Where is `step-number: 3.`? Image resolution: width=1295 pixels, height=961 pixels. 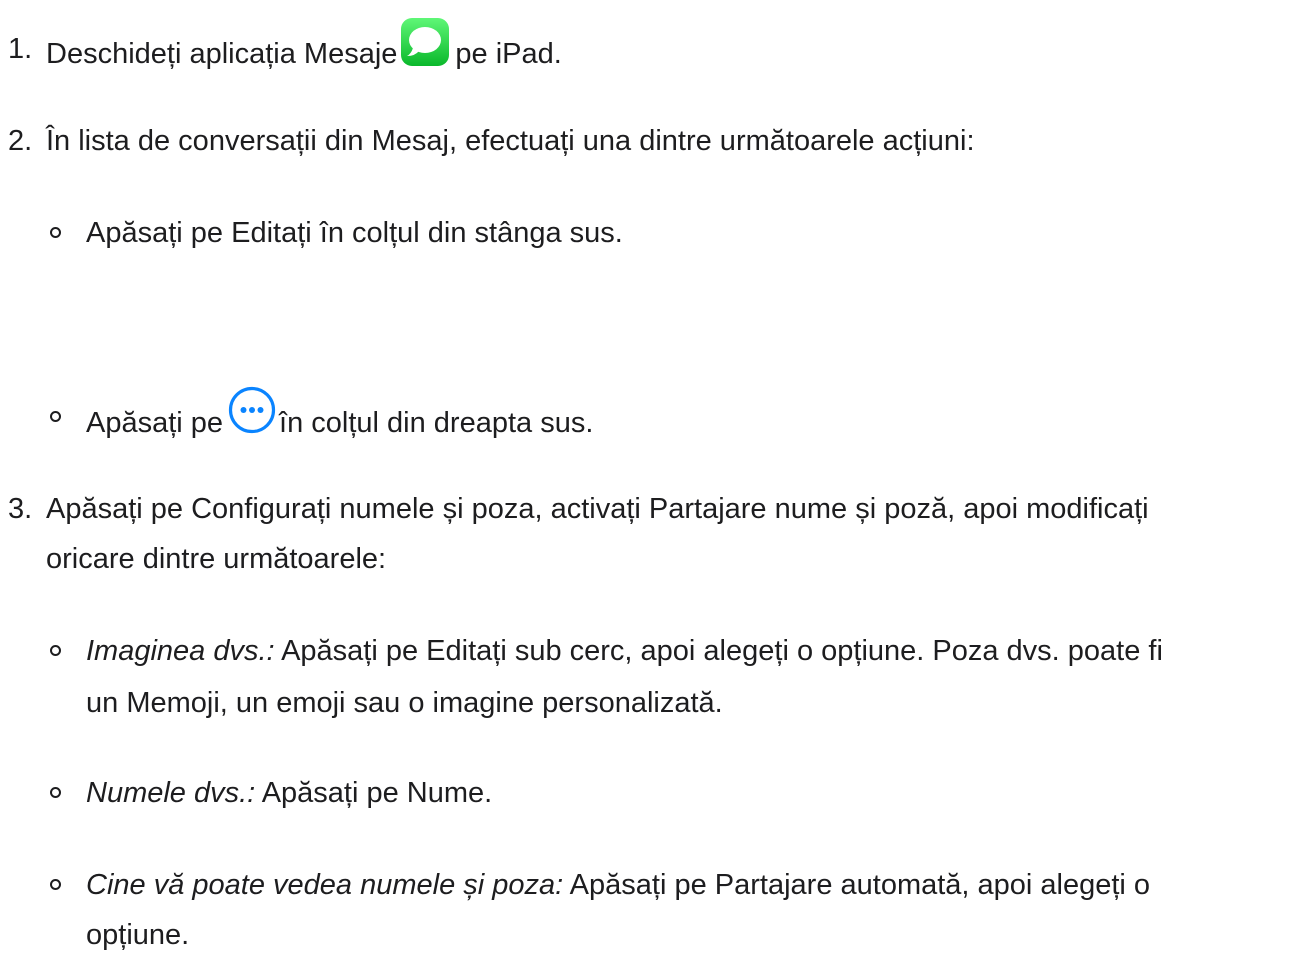
step-number: 3. is located at coordinates (20, 509).